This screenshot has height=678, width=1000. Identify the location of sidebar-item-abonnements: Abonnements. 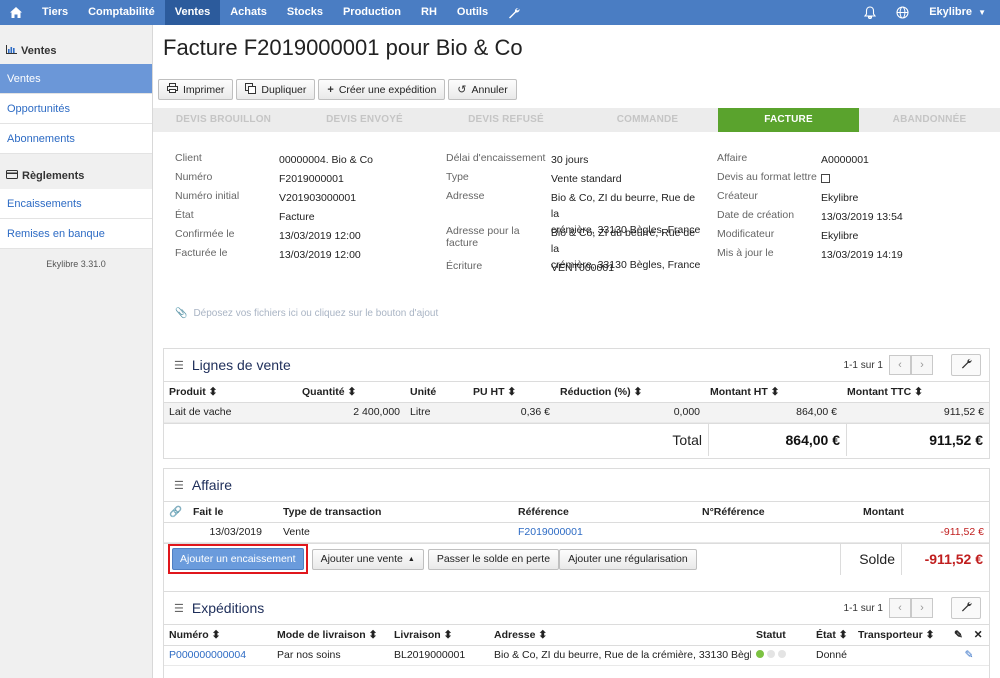
(76, 139).